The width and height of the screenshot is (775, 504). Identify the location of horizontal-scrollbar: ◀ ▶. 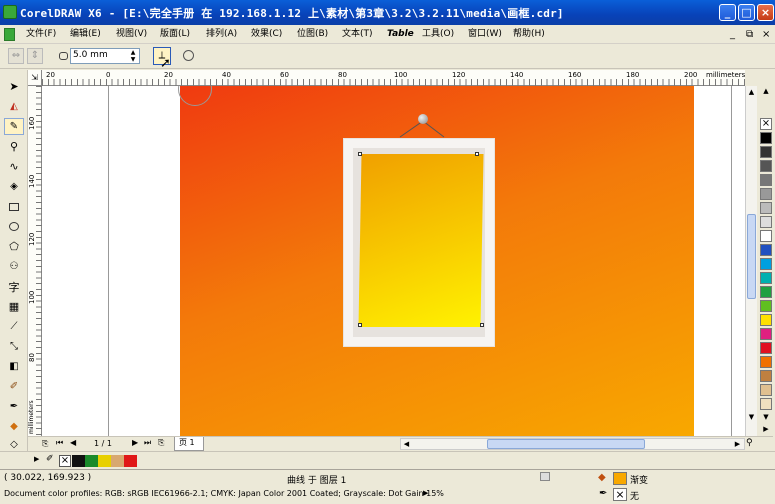
(572, 444).